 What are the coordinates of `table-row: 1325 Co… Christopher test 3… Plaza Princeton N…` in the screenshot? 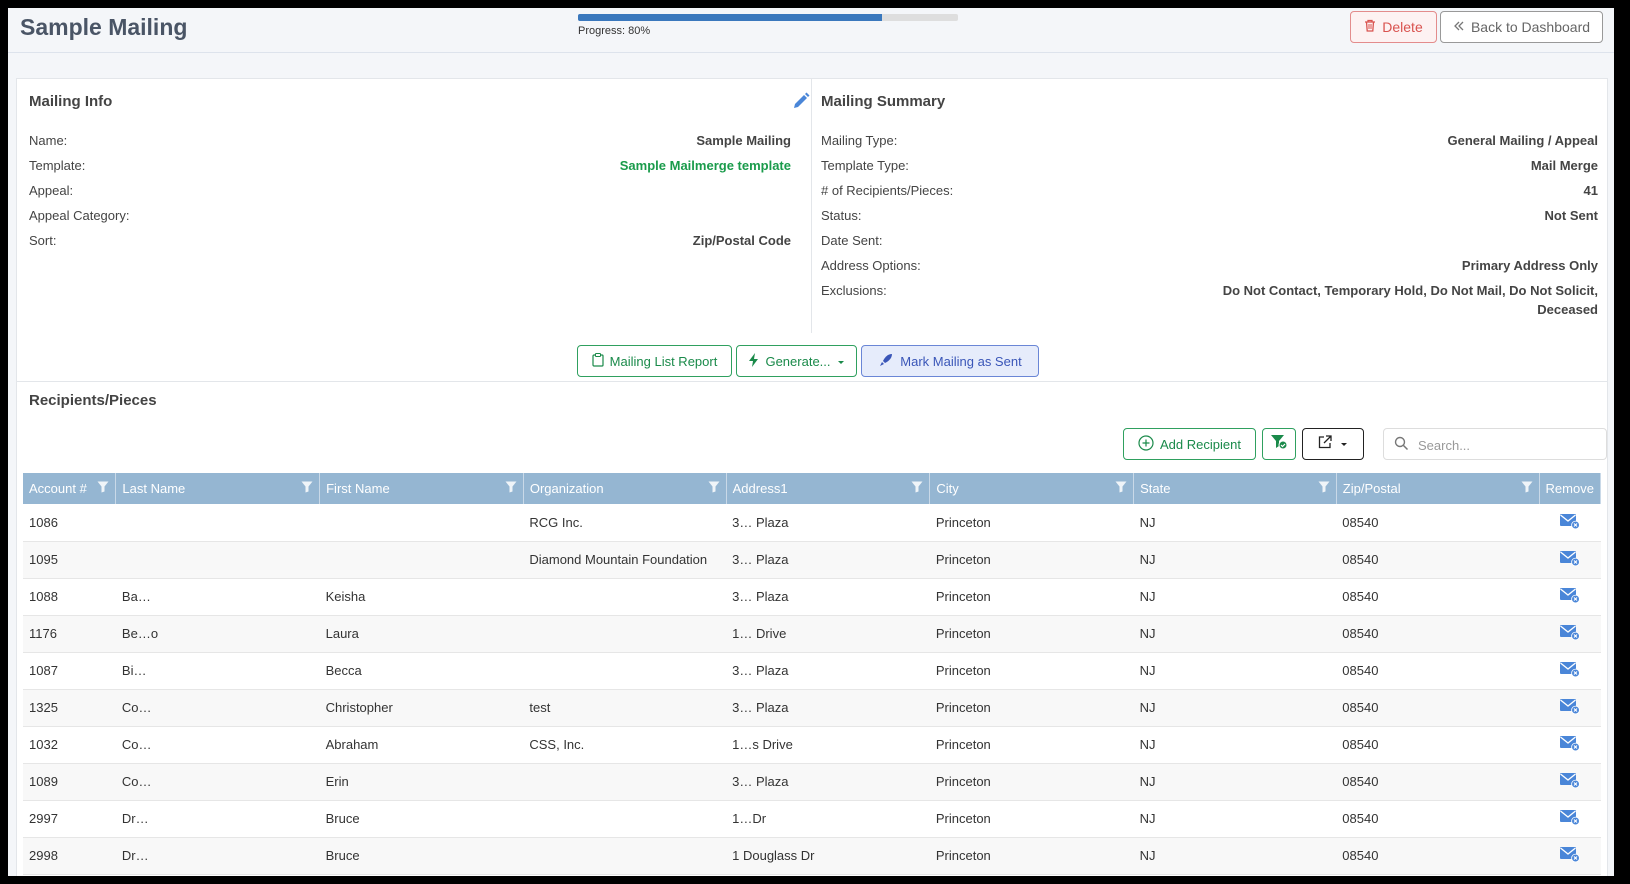 It's located at (812, 708).